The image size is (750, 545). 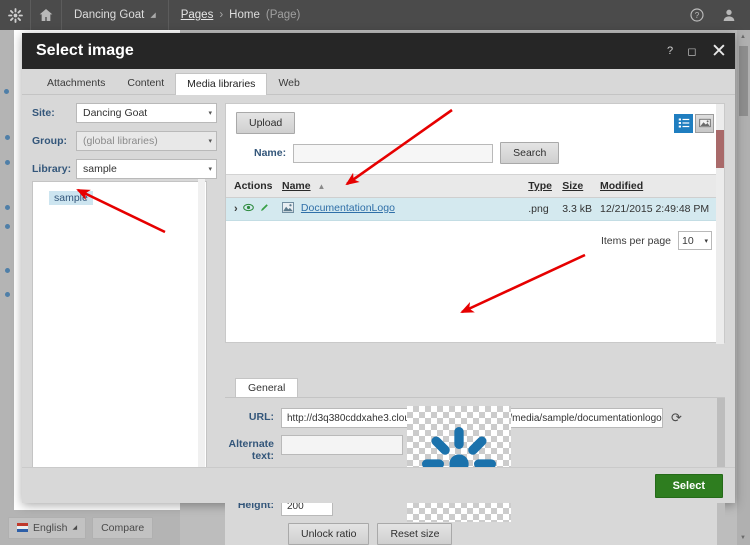 What do you see at coordinates (342, 445) in the screenshot?
I see `alternate-text-input` at bounding box center [342, 445].